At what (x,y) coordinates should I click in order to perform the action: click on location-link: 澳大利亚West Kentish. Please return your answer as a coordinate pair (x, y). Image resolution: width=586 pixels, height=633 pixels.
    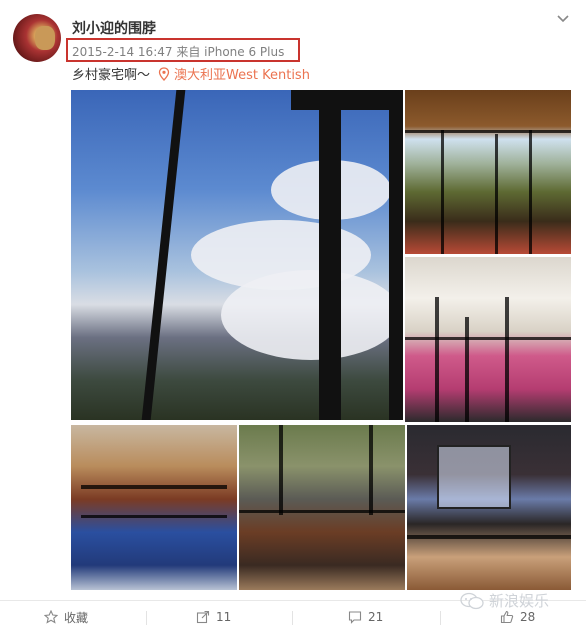
    Looking at the image, I should click on (234, 75).